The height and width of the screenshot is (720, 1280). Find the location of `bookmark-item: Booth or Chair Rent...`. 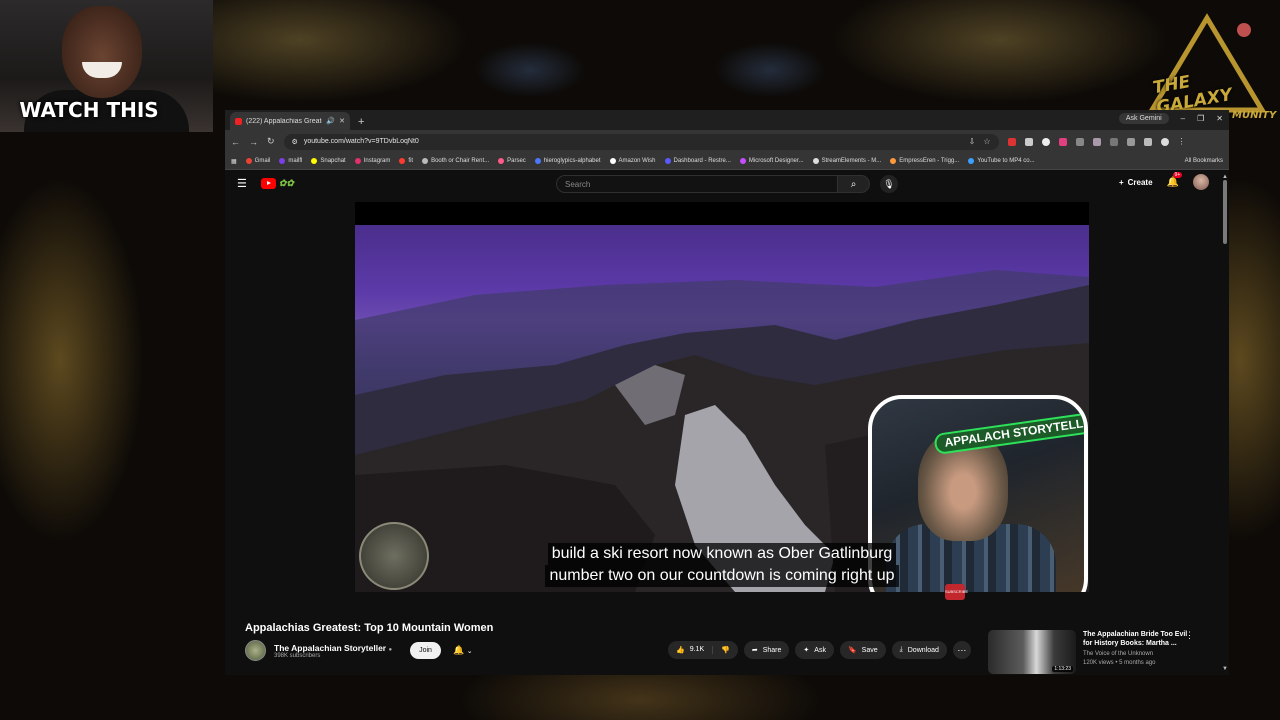

bookmark-item: Booth or Chair Rent... is located at coordinates (455, 161).